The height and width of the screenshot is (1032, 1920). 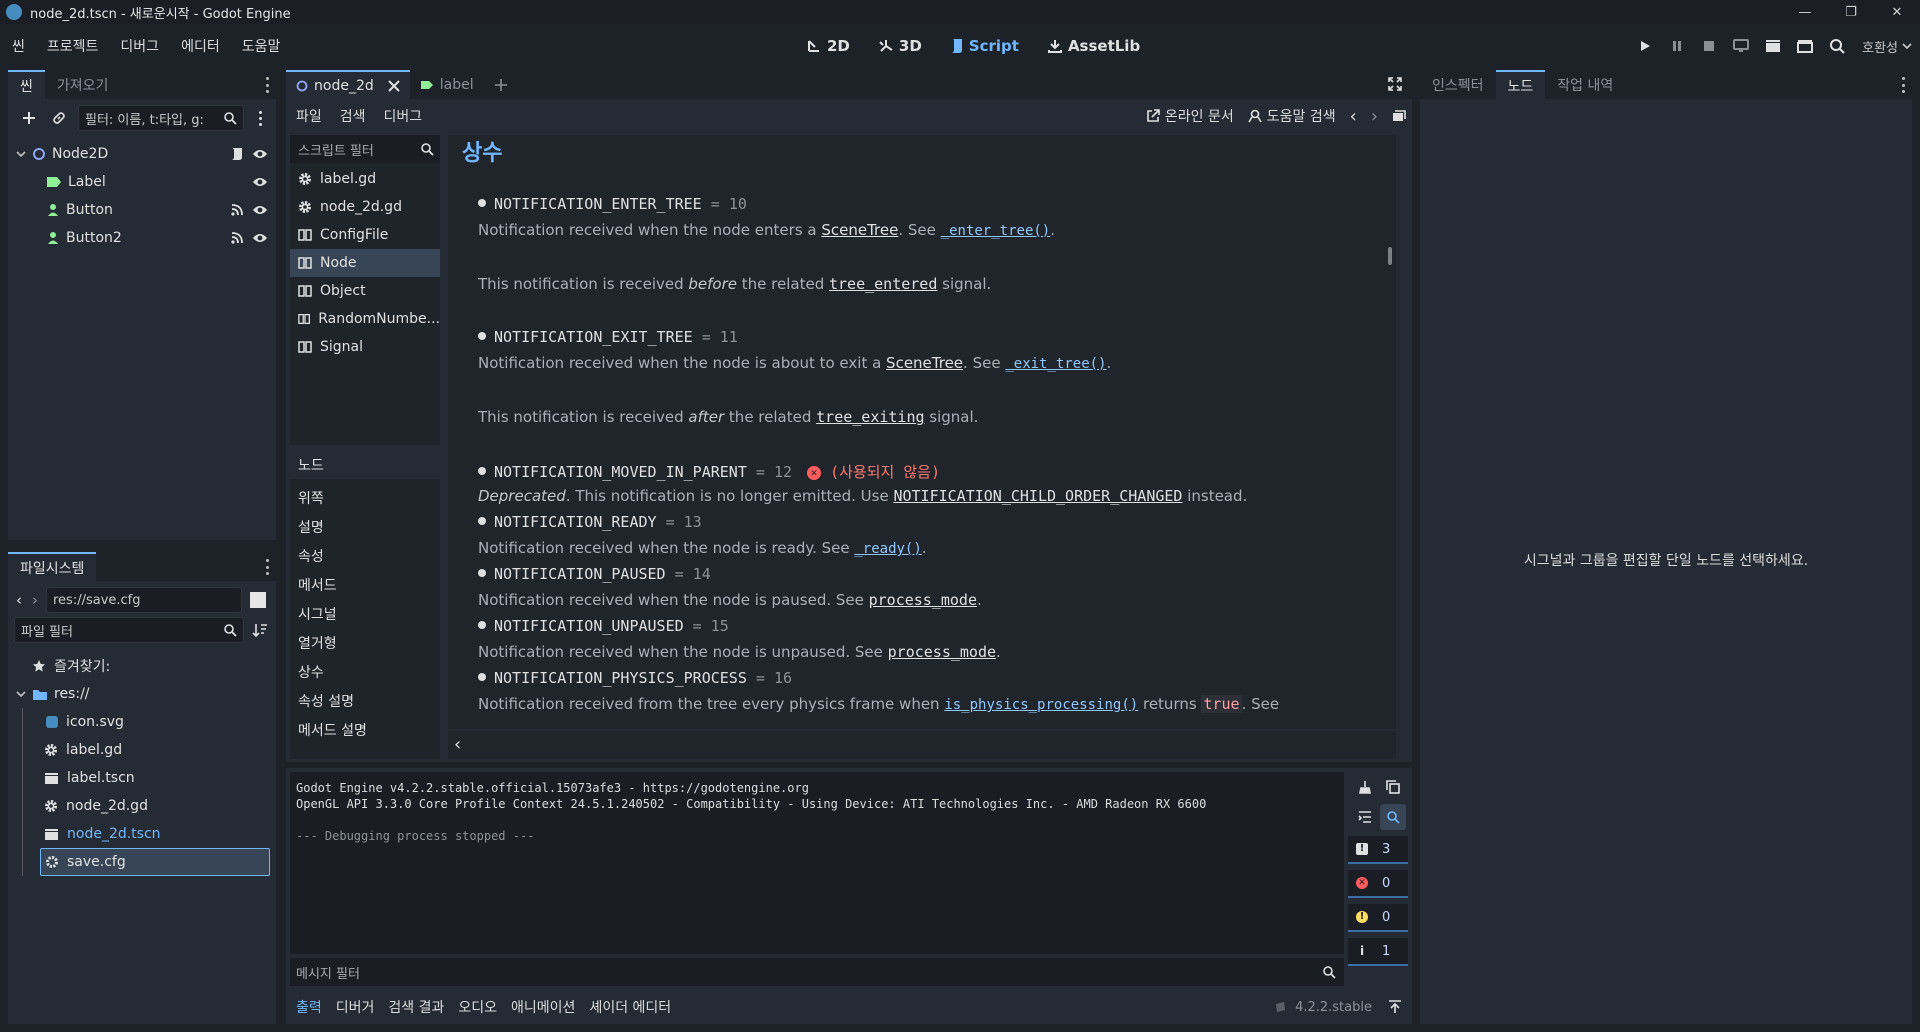 What do you see at coordinates (1393, 817) in the screenshot?
I see `toggle-search-button` at bounding box center [1393, 817].